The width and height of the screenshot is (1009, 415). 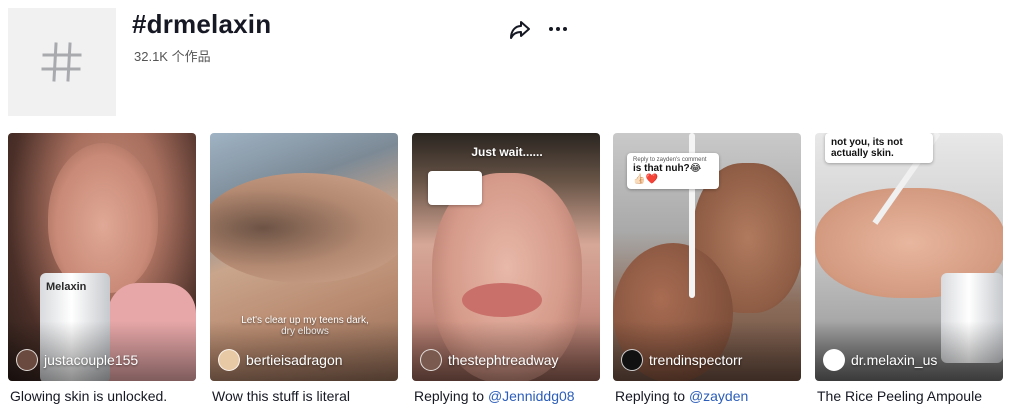 I want to click on video-thumbnail: Just wait...... thestephtreadway, so click(x=506, y=257).